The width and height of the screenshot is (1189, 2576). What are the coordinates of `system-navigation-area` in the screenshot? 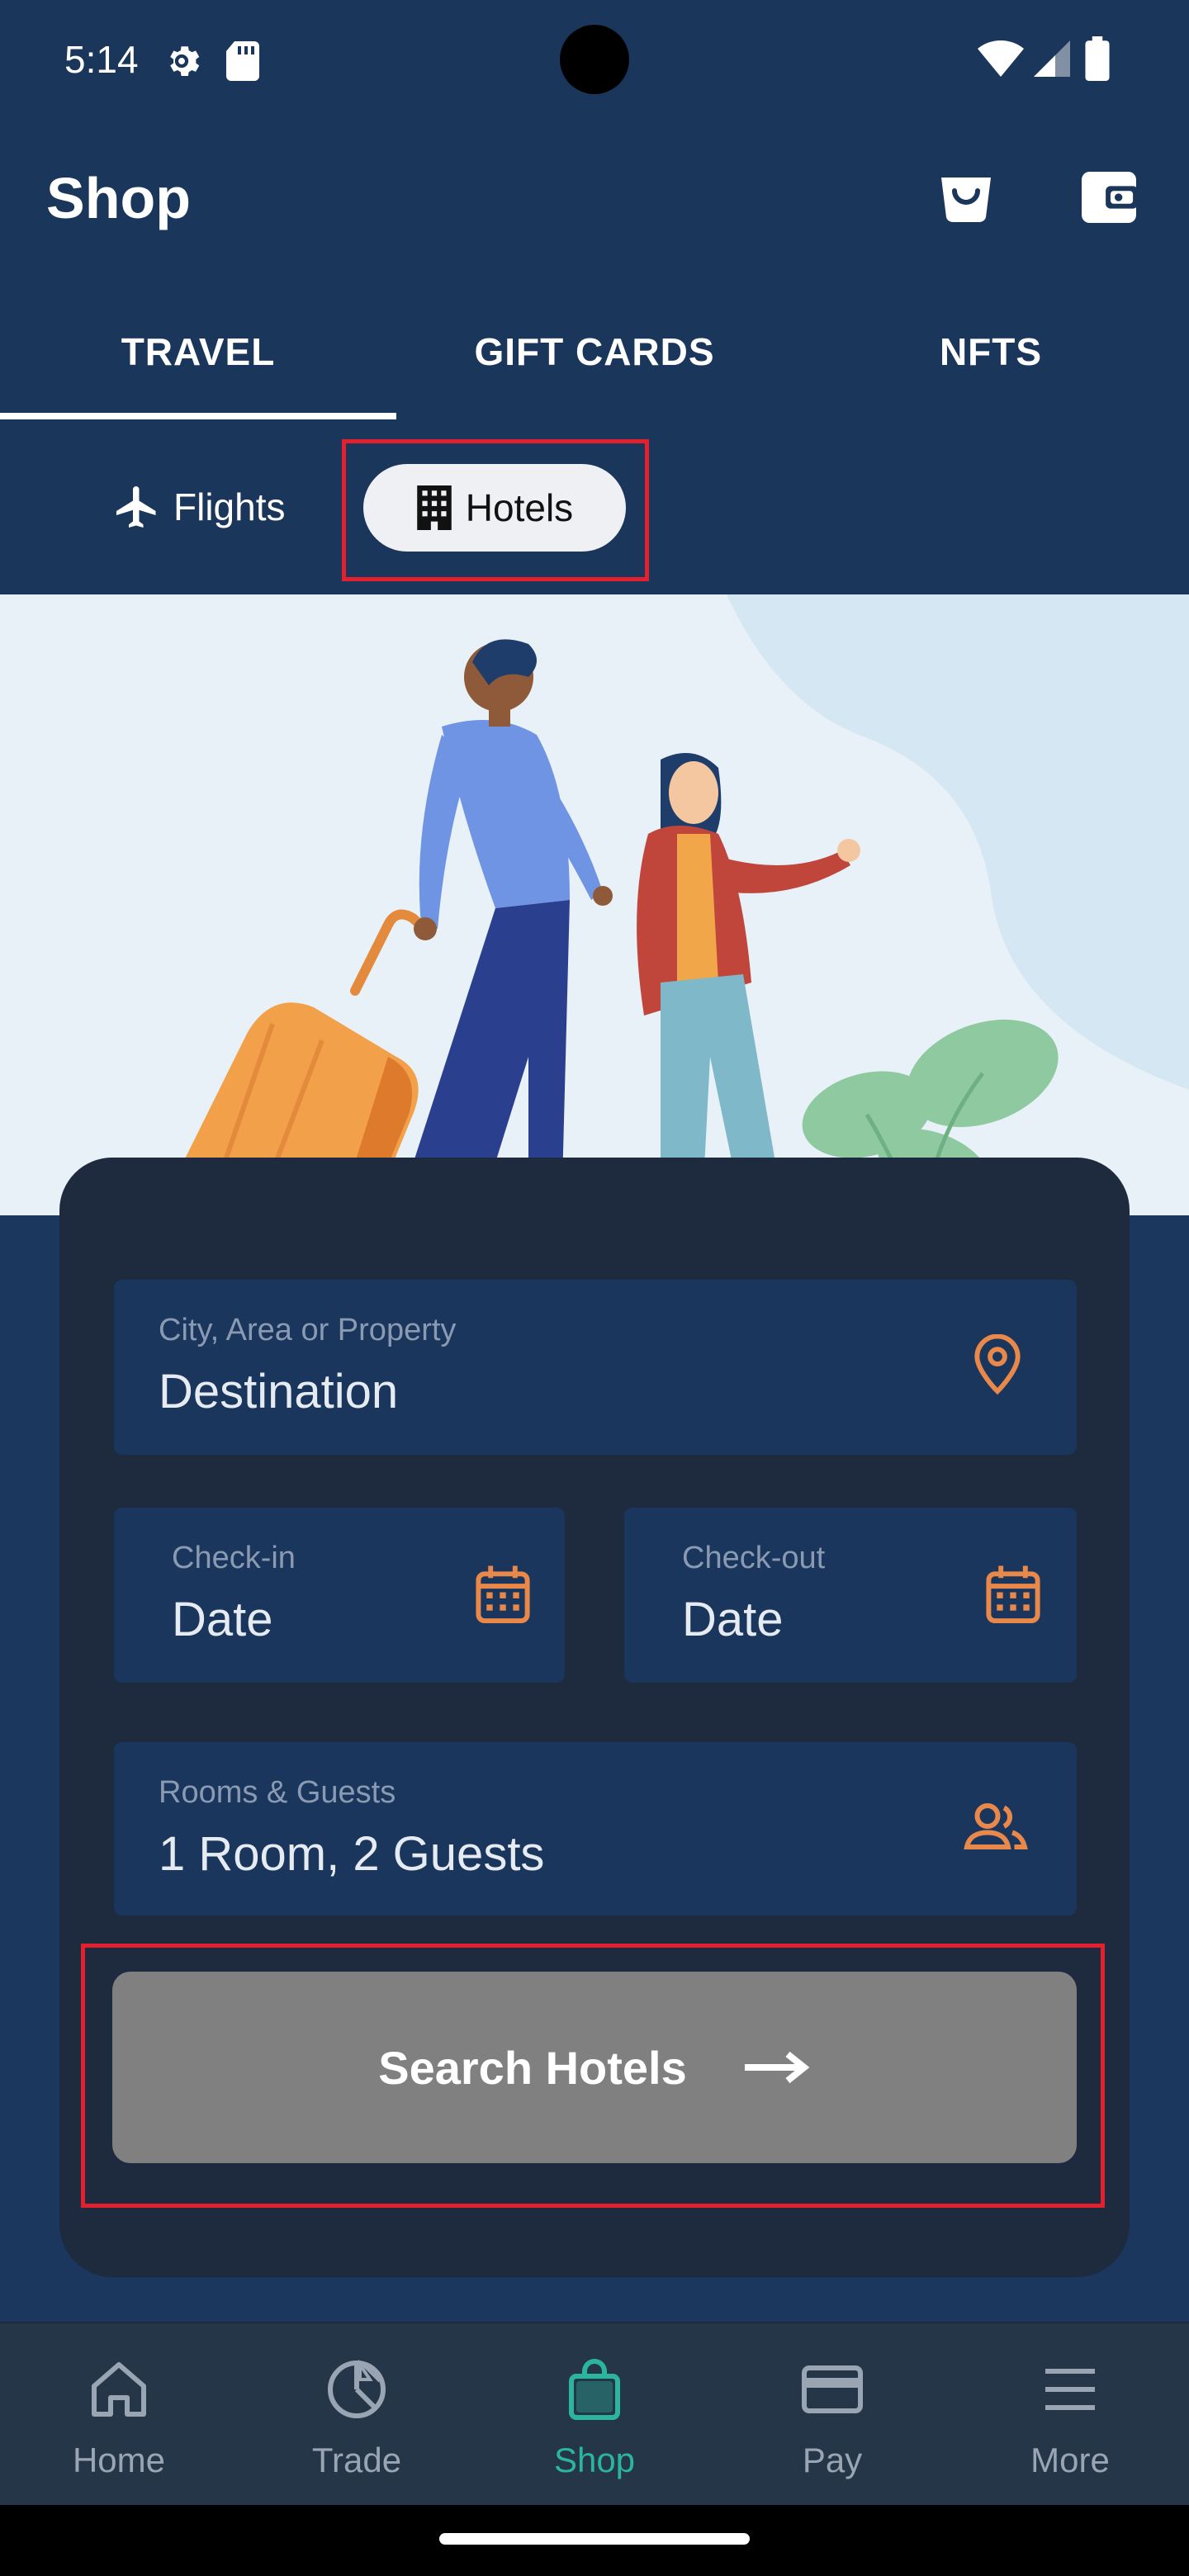 It's located at (594, 2540).